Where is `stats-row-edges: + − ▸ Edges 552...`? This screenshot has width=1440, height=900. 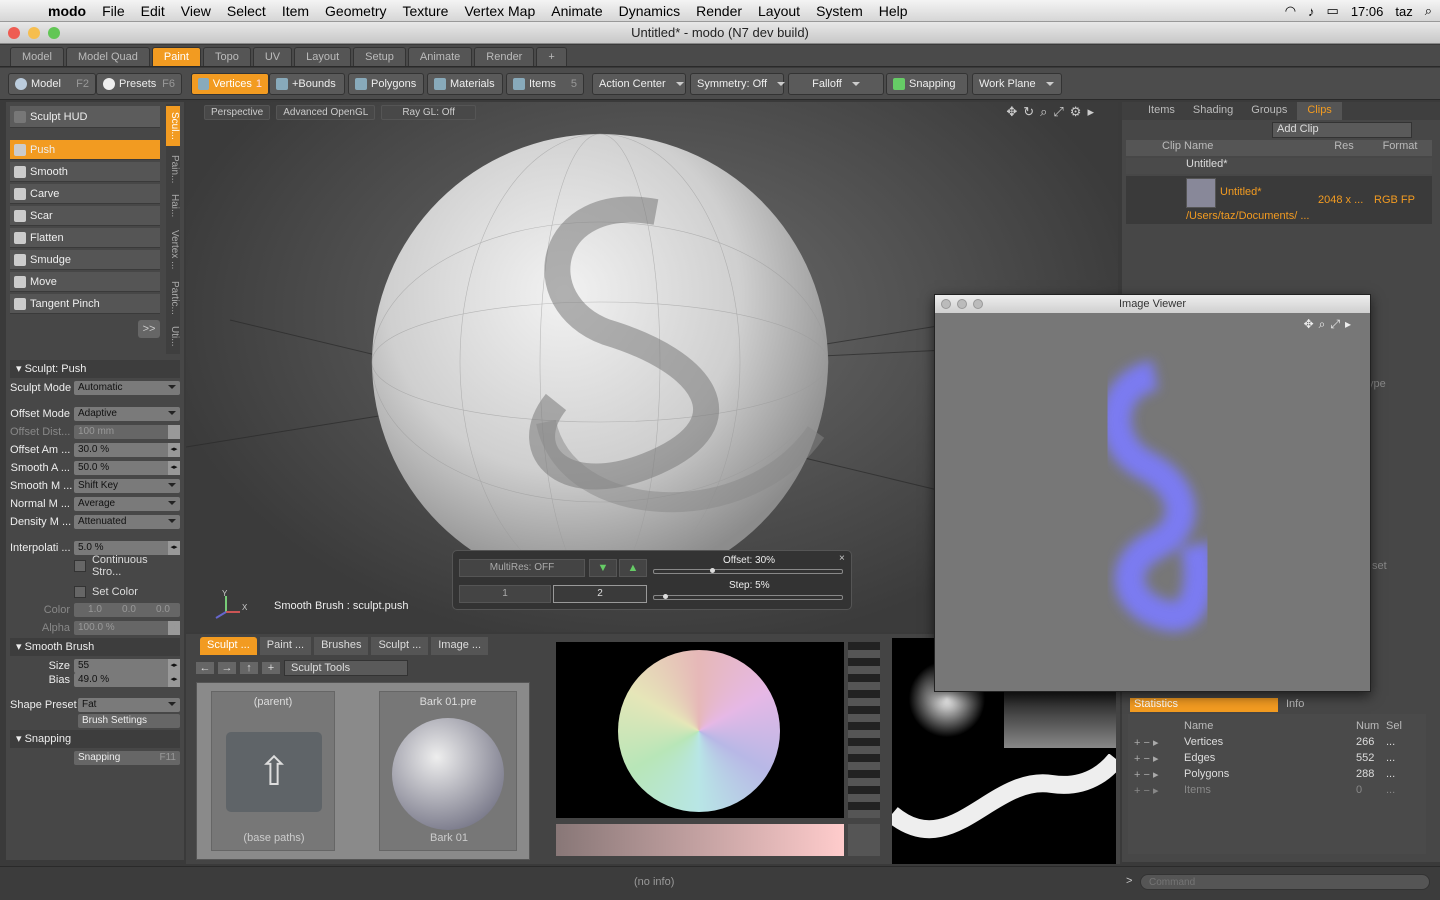
stats-row-edges: + − ▸ Edges 552... is located at coordinates (1279, 758).